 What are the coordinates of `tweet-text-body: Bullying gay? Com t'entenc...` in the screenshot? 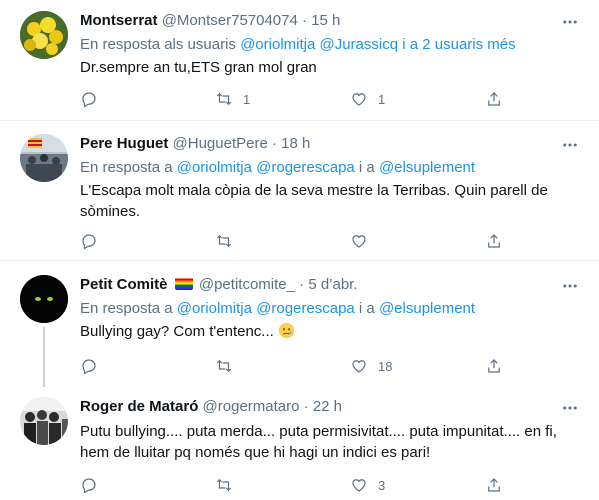 It's located at (177, 331).